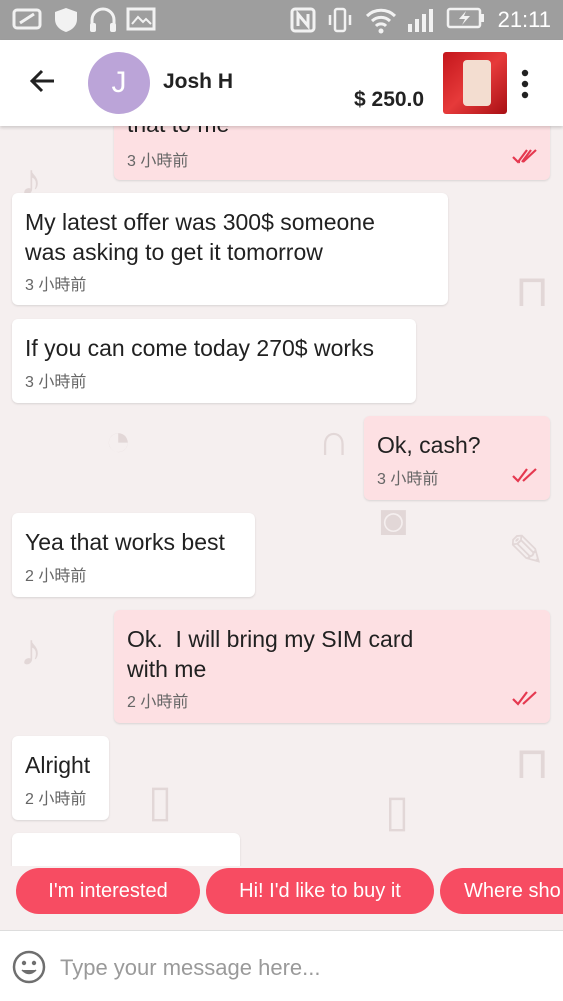  I want to click on message-text: that to me, so click(178, 132).